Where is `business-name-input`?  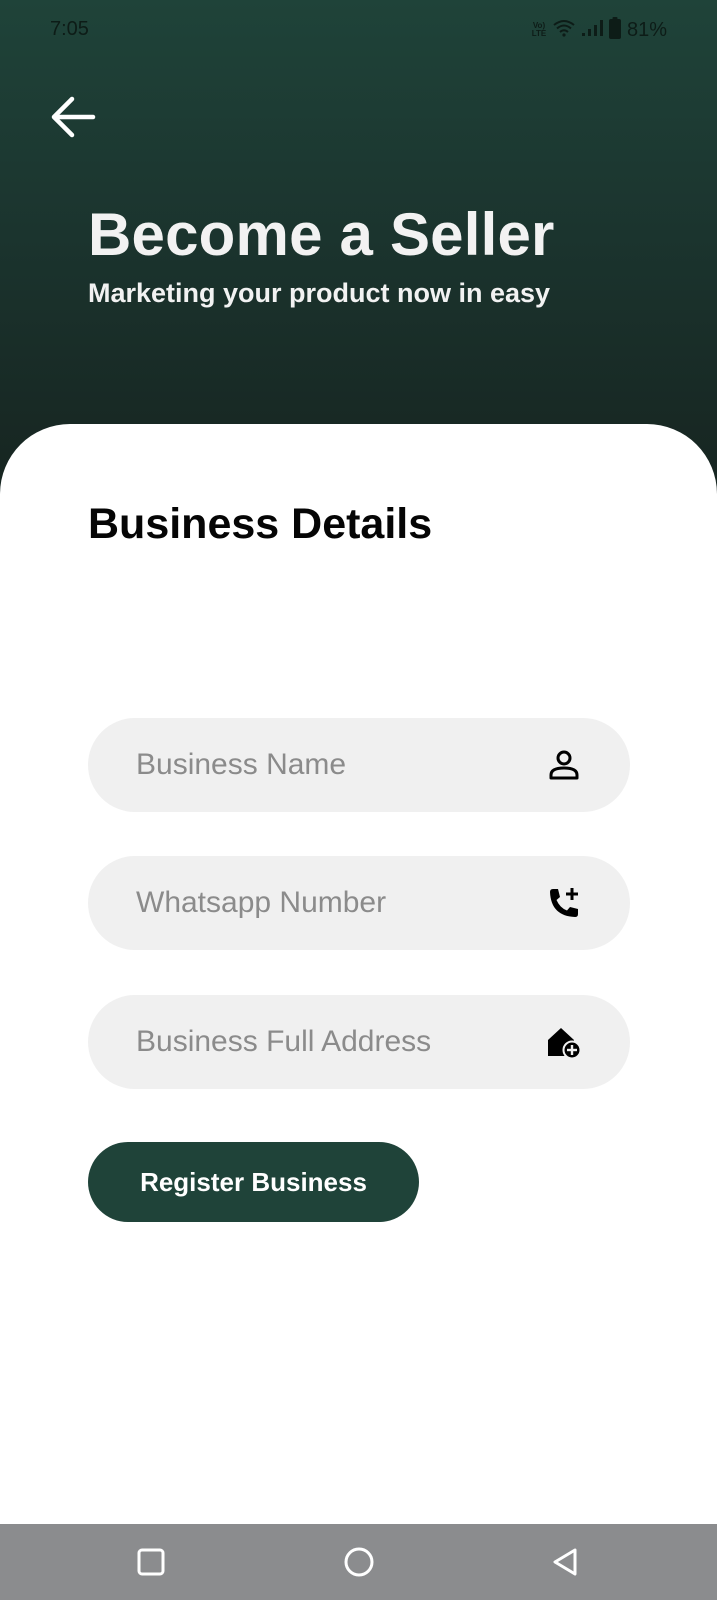 business-name-input is located at coordinates (341, 765).